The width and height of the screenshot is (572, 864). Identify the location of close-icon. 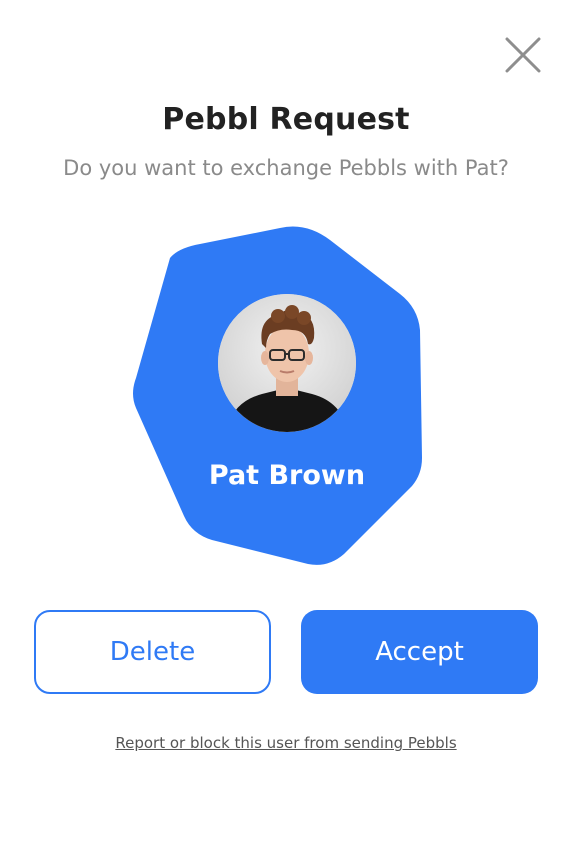
(523, 55).